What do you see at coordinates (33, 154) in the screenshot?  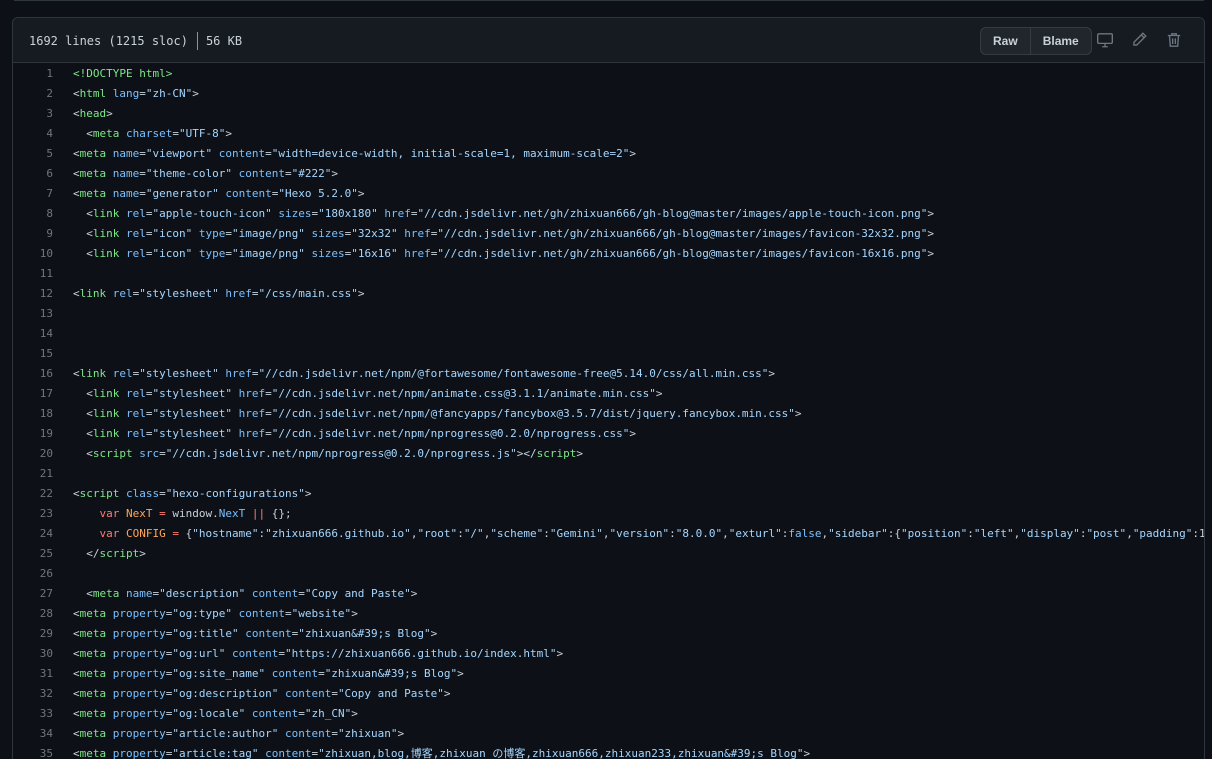 I see `line-number: 5` at bounding box center [33, 154].